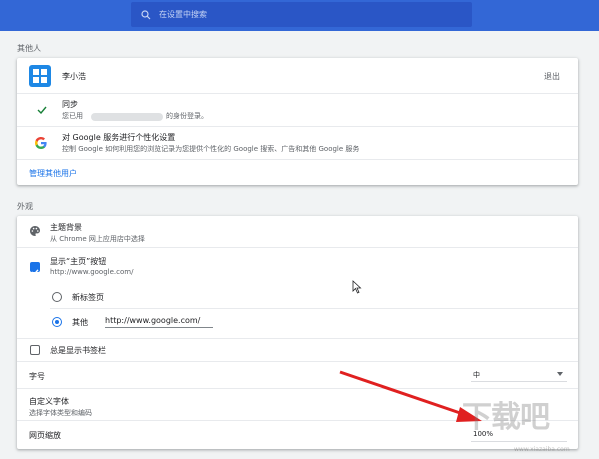 The height and width of the screenshot is (459, 599). What do you see at coordinates (80, 322) in the screenshot?
I see `radio-other-label: 其他` at bounding box center [80, 322].